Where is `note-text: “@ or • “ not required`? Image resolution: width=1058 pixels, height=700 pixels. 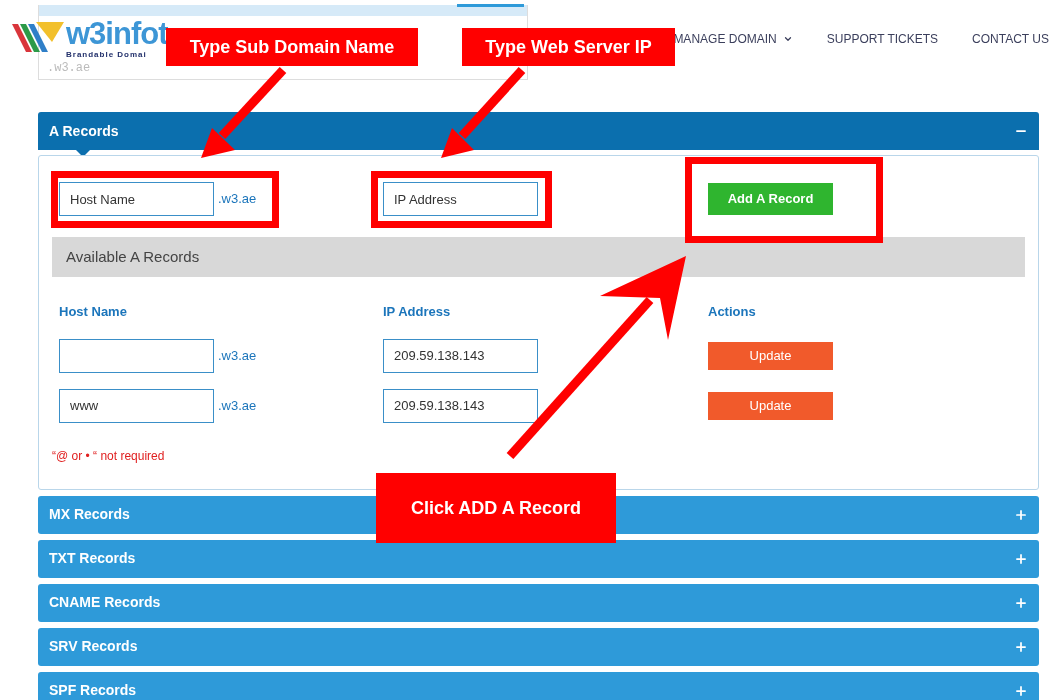 note-text: “@ or • “ not required is located at coordinates (108, 455).